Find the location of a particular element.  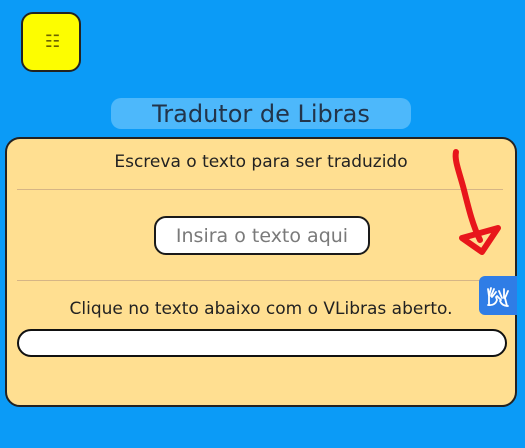

hands-sign-language-icon is located at coordinates (498, 296).